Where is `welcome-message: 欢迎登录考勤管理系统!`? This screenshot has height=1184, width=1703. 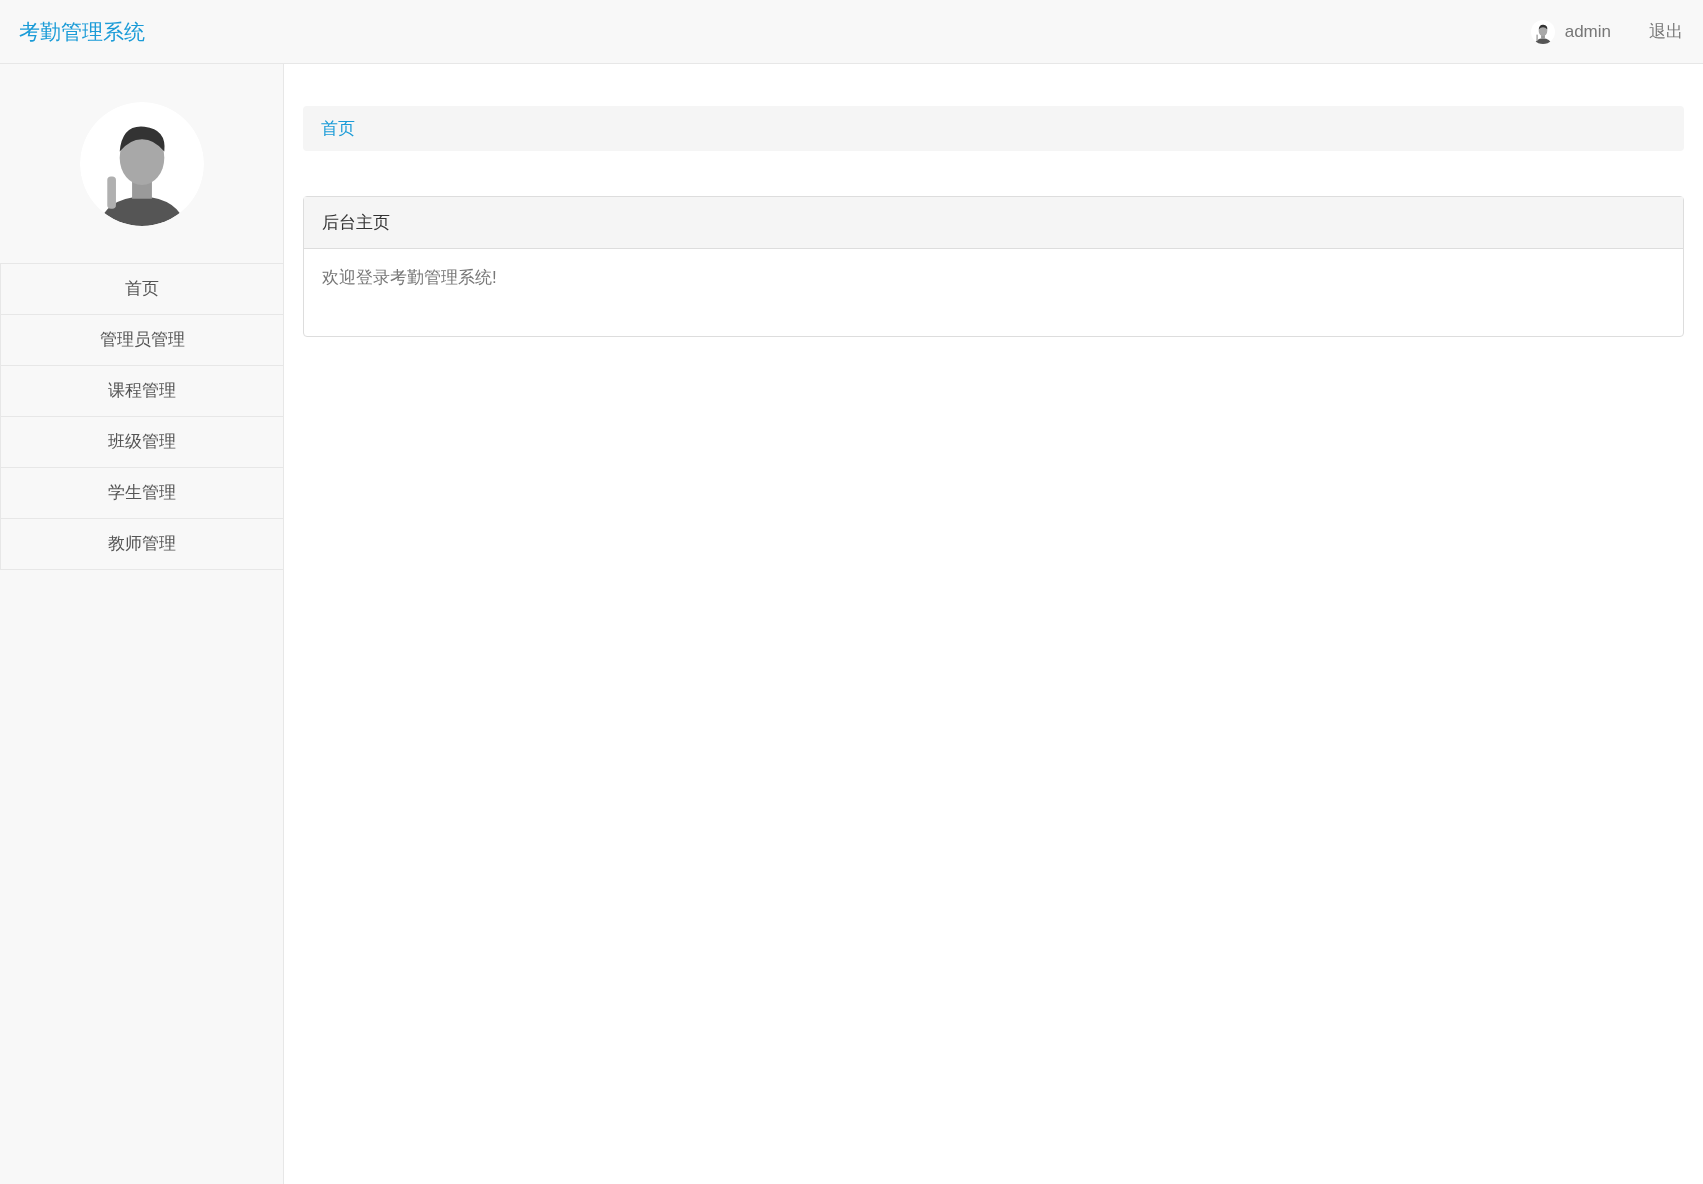
welcome-message: 欢迎登录考勤管理系统! is located at coordinates (410, 278).